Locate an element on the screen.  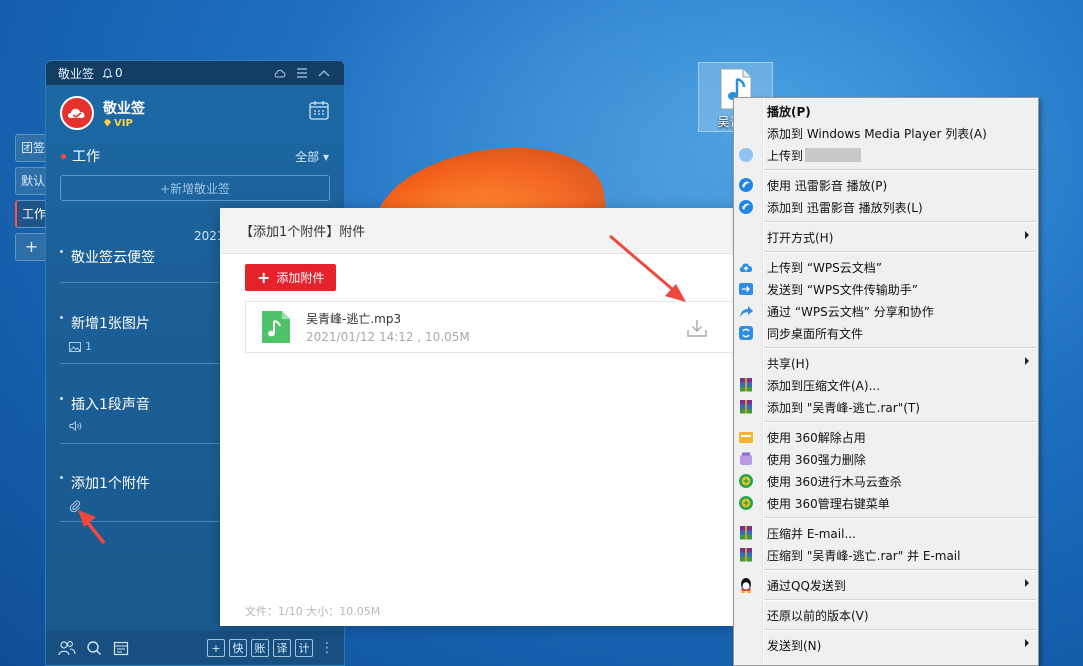
plus-icon: + is located at coordinates (264, 277).